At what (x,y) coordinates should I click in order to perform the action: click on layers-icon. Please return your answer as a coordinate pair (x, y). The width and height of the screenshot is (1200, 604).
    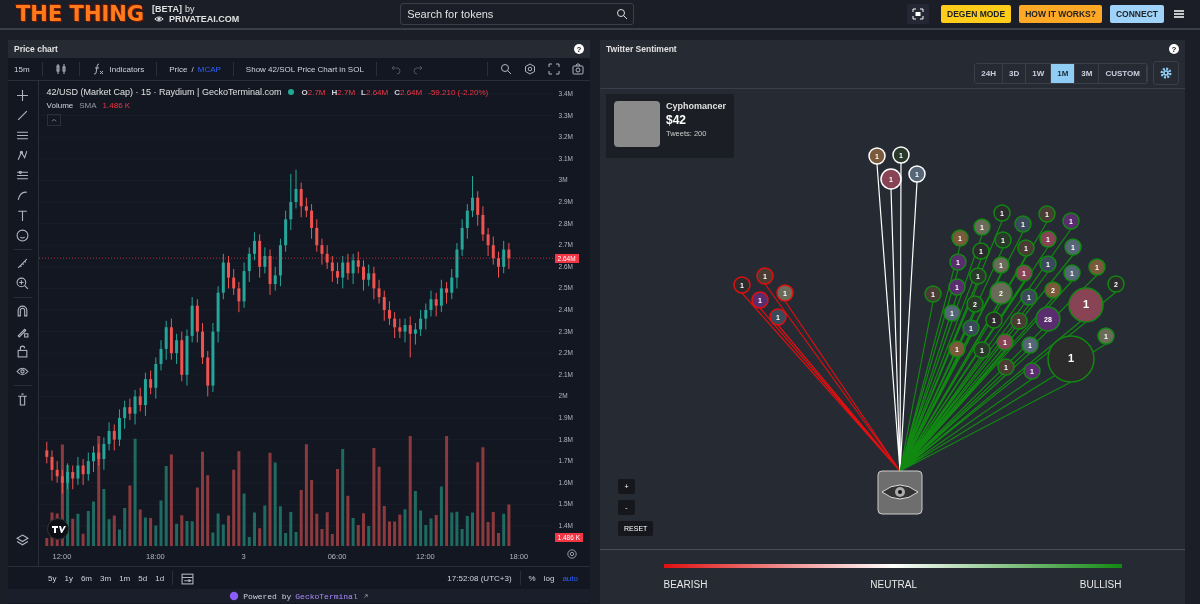
    Looking at the image, I should click on (23, 540).